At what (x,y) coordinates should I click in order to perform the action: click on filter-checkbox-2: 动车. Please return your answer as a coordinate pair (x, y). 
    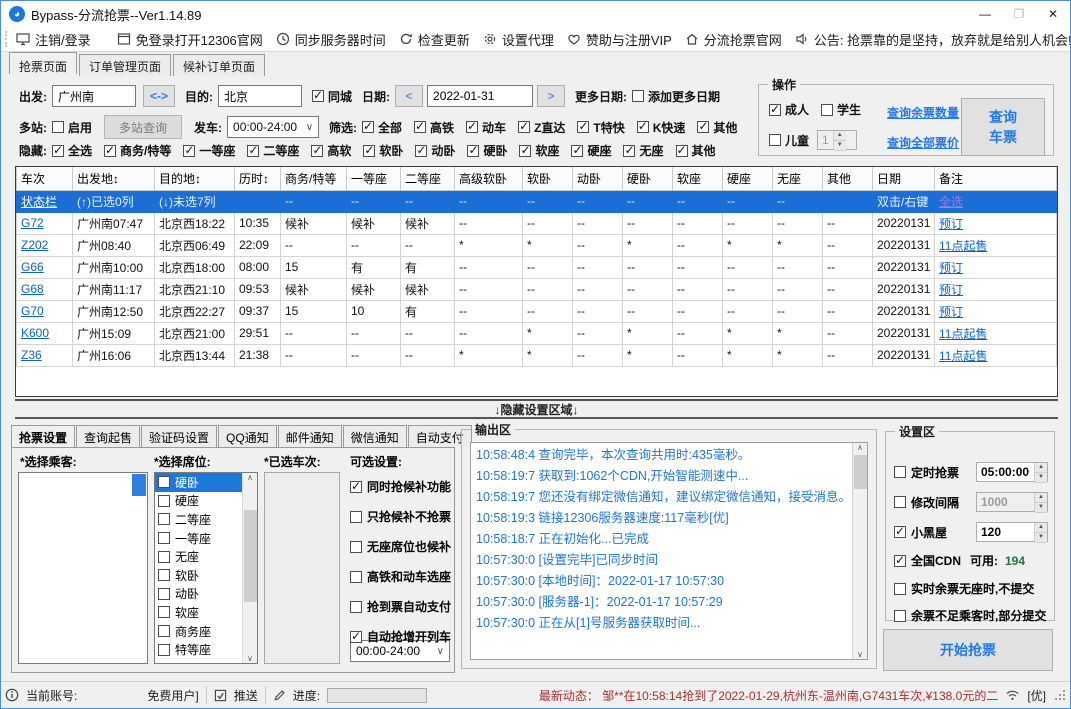
    Looking at the image, I should click on (486, 127).